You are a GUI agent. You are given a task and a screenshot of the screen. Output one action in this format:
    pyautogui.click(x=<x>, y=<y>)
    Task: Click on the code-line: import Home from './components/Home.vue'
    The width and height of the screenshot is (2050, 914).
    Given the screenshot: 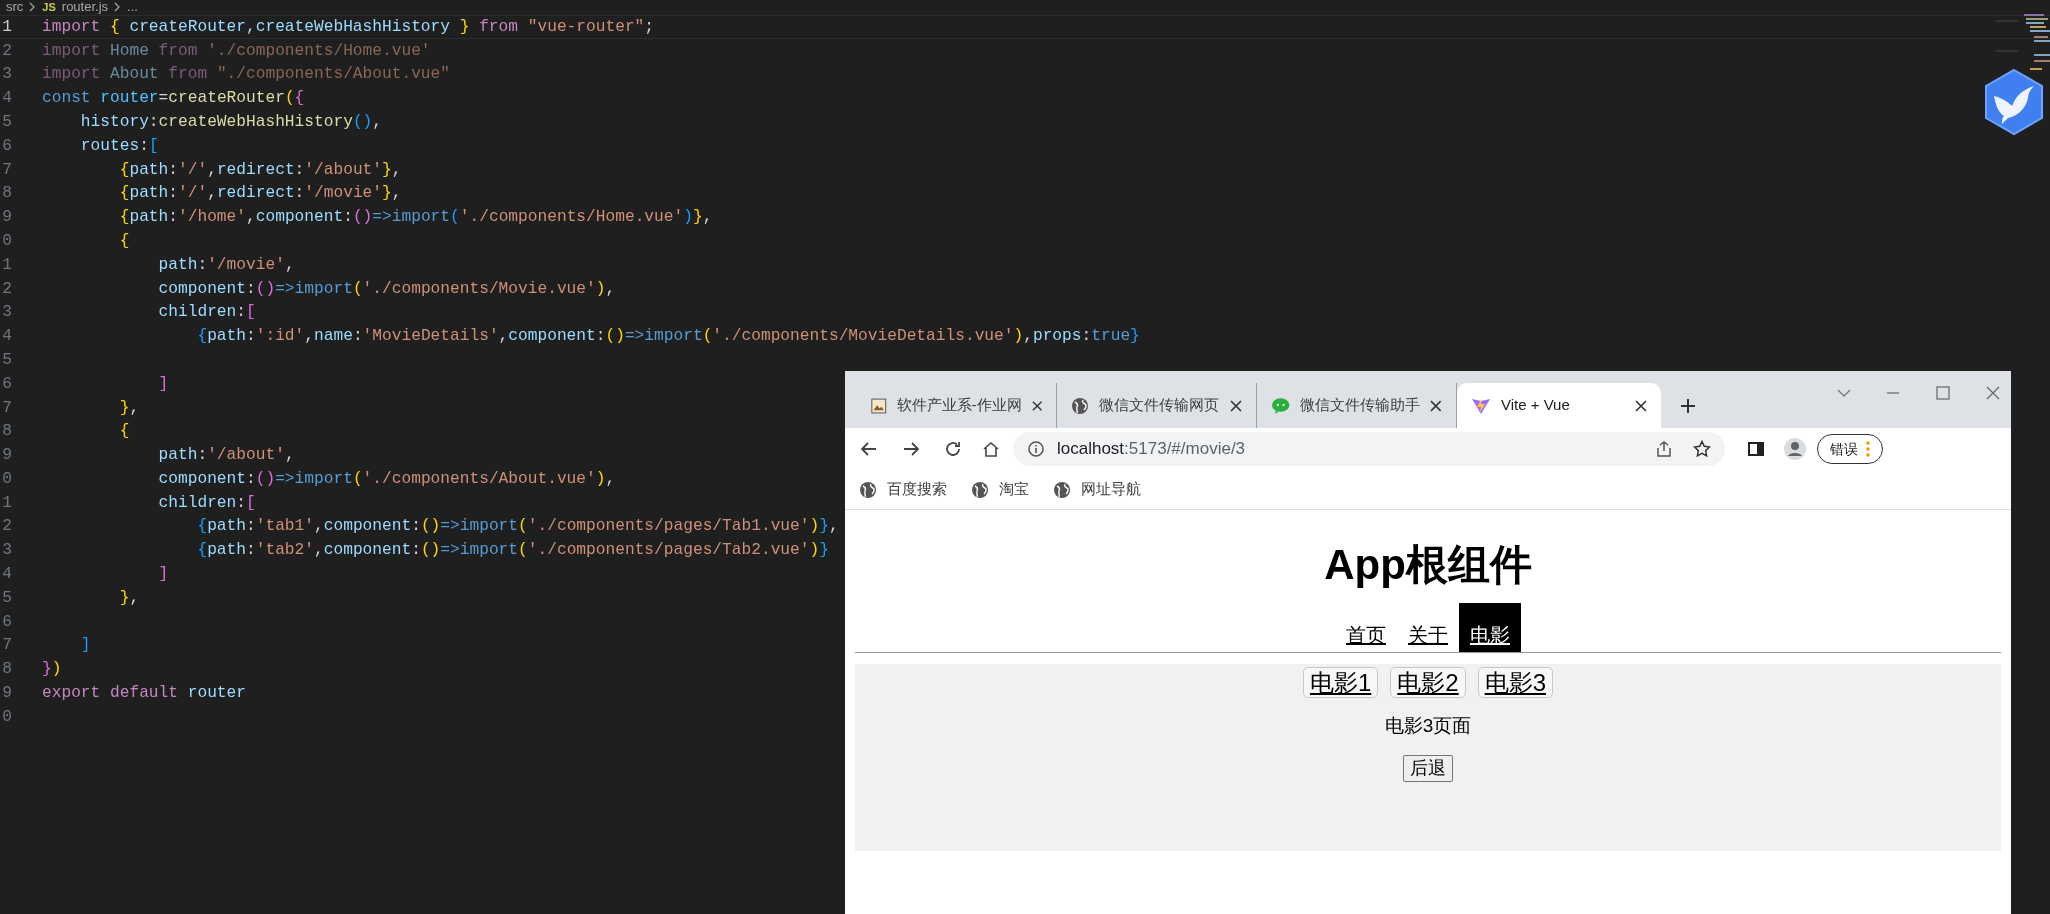 What is the action you would take?
    pyautogui.click(x=236, y=51)
    